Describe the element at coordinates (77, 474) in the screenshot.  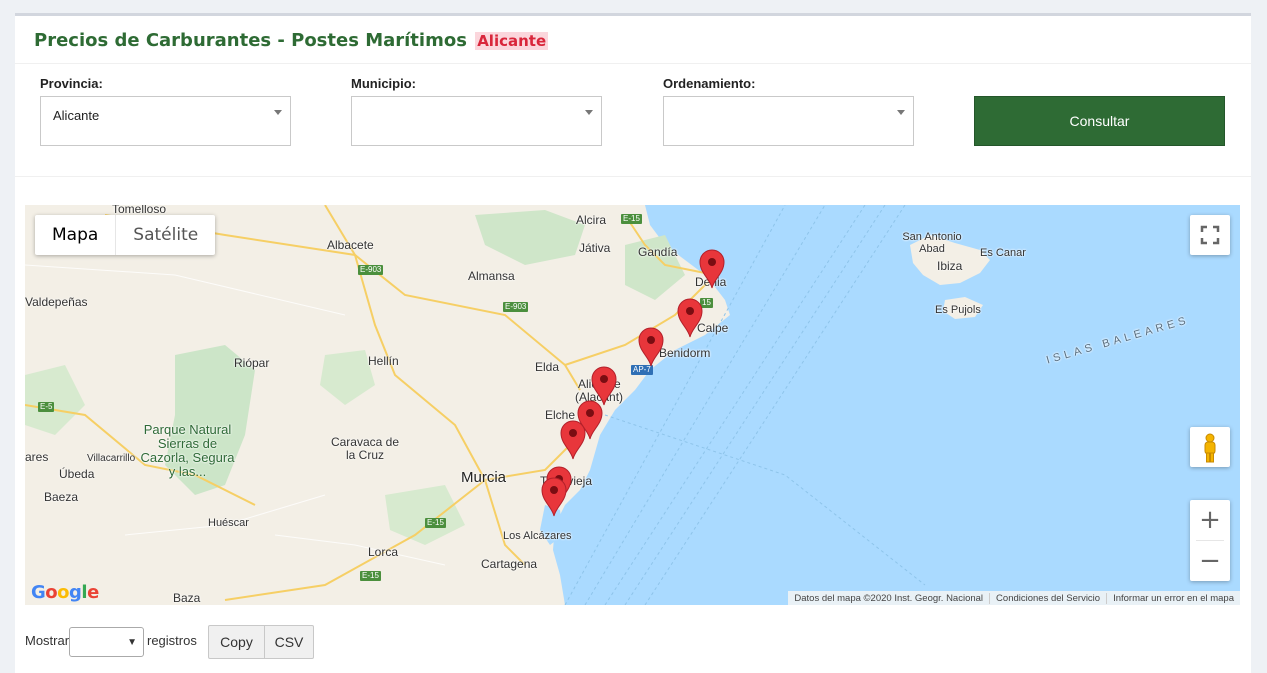
I see `place-label: Úbeda` at that location.